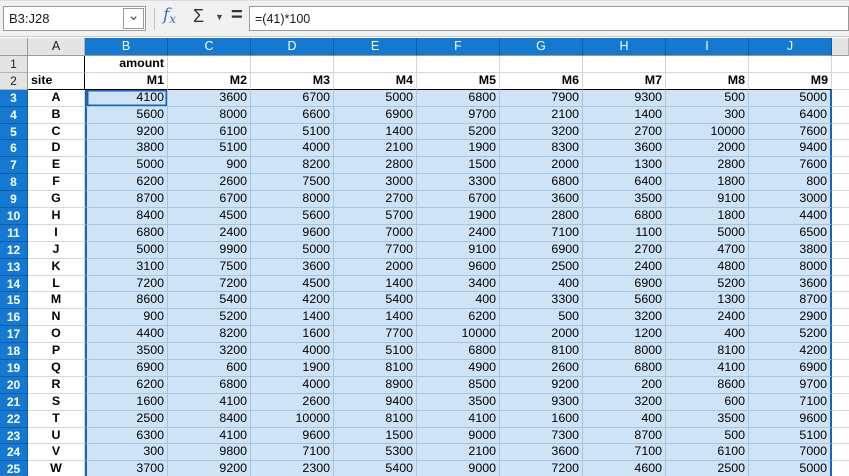 The width and height of the screenshot is (849, 476). I want to click on cell-I19: 4100, so click(707, 368).